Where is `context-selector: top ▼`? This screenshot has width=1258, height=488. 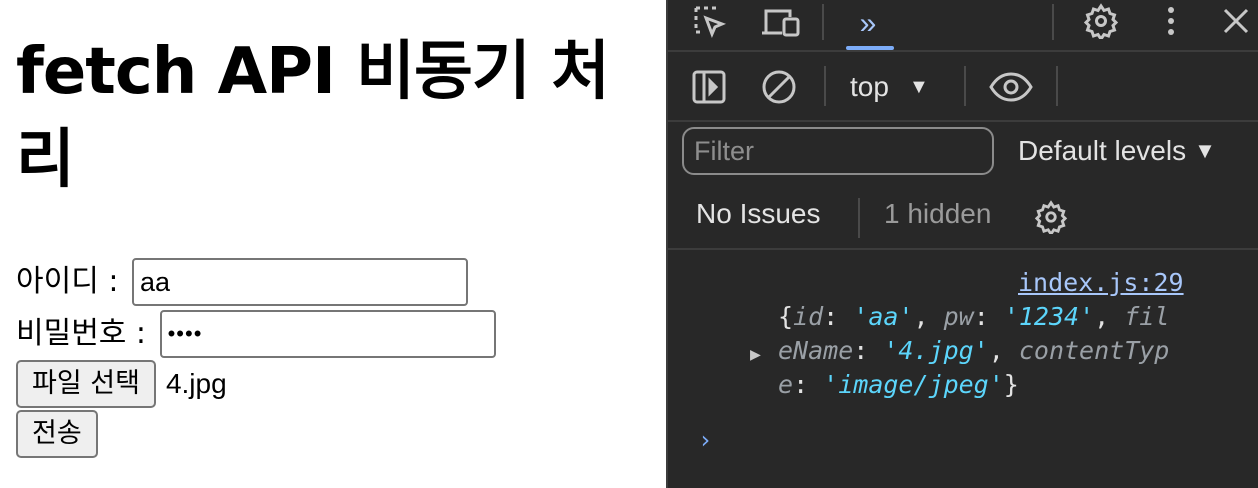
context-selector: top ▼ is located at coordinates (889, 87).